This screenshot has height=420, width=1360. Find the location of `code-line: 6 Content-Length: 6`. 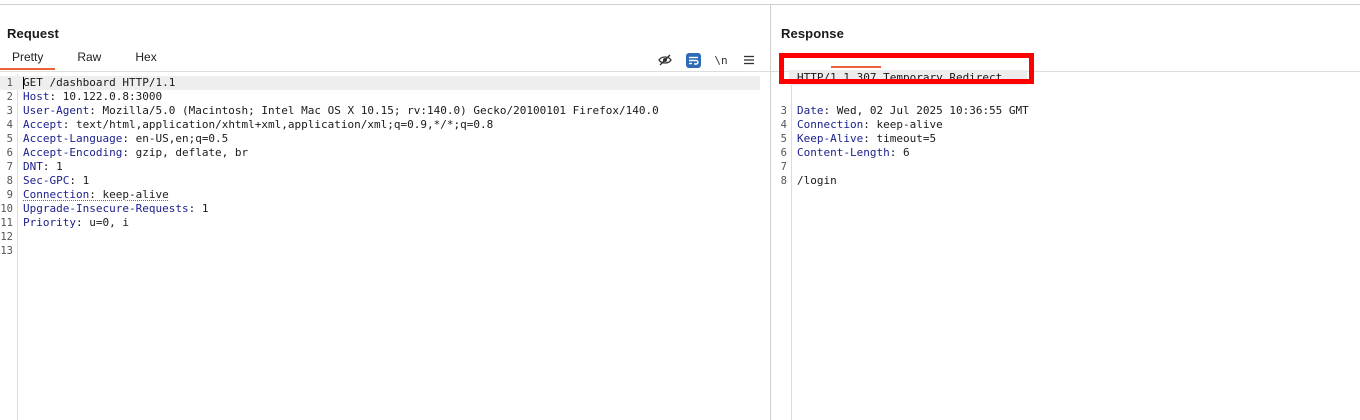

code-line: 6 Content-Length: 6 is located at coordinates (1065, 153).